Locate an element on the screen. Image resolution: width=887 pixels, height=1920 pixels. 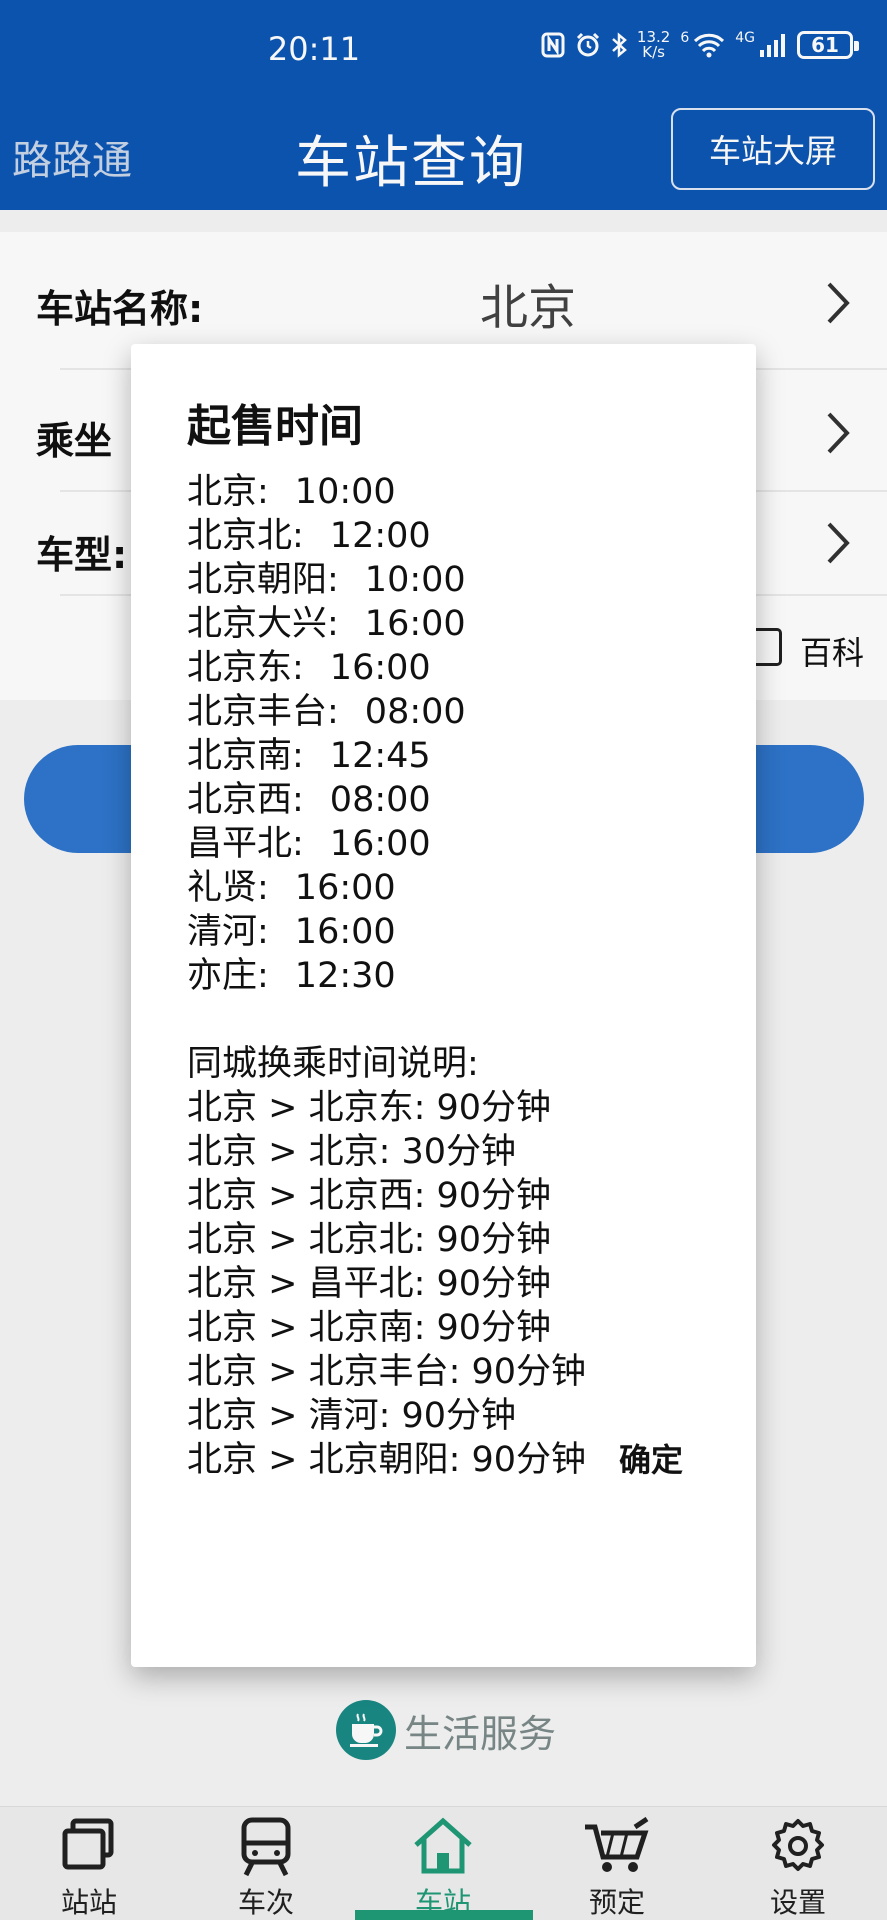
sale-time-row: 北京: 10:00 is located at coordinates (457, 492).